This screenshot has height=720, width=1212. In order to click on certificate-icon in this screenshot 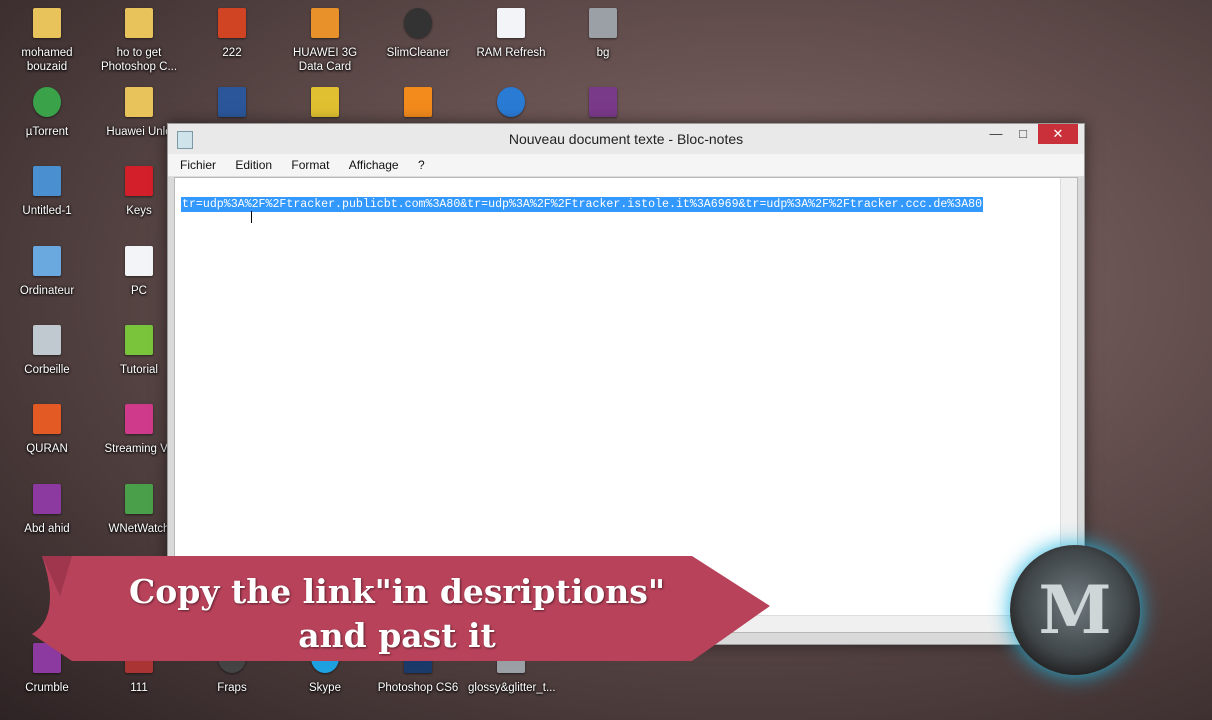, I will do `click(325, 103)`.